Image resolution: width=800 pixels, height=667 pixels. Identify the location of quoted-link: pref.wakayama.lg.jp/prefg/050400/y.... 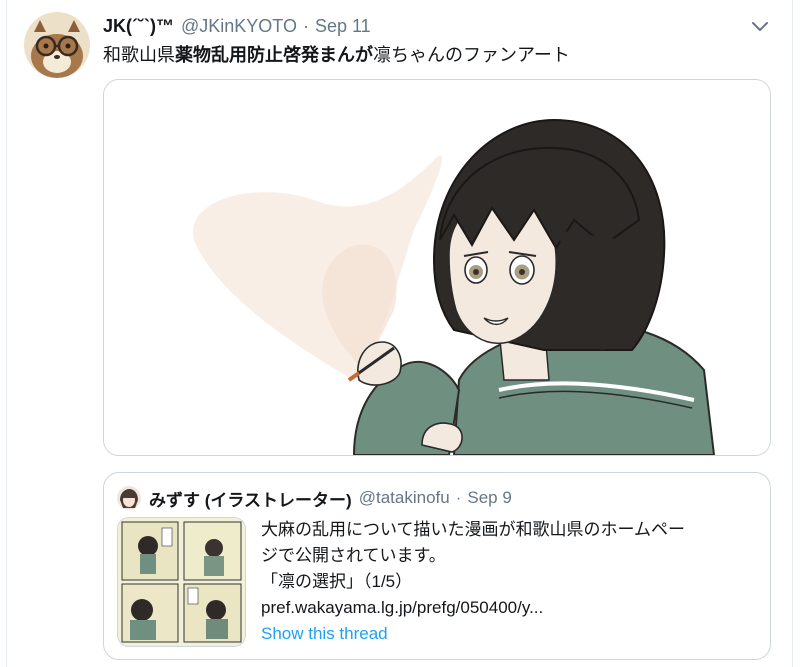
(511, 608).